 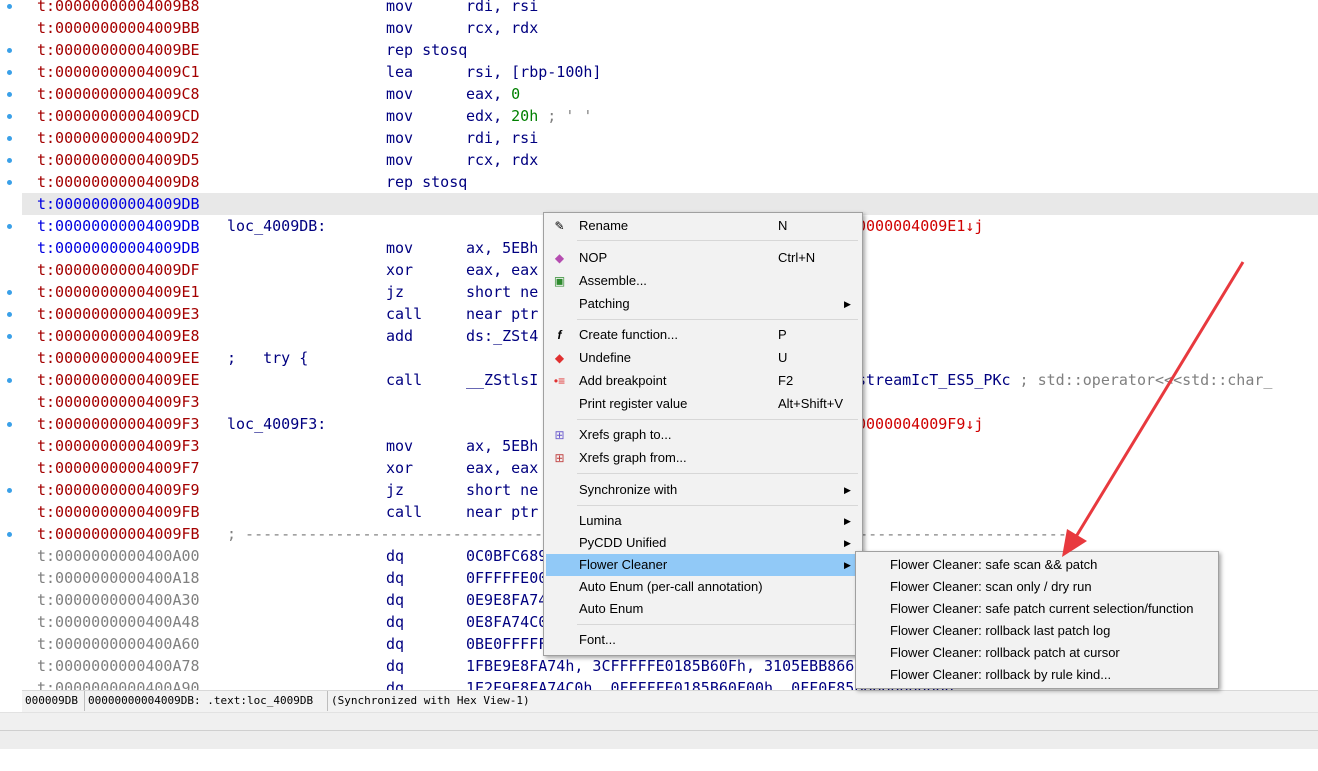 What do you see at coordinates (1153, 409) in the screenshot?
I see `annotation-arrow` at bounding box center [1153, 409].